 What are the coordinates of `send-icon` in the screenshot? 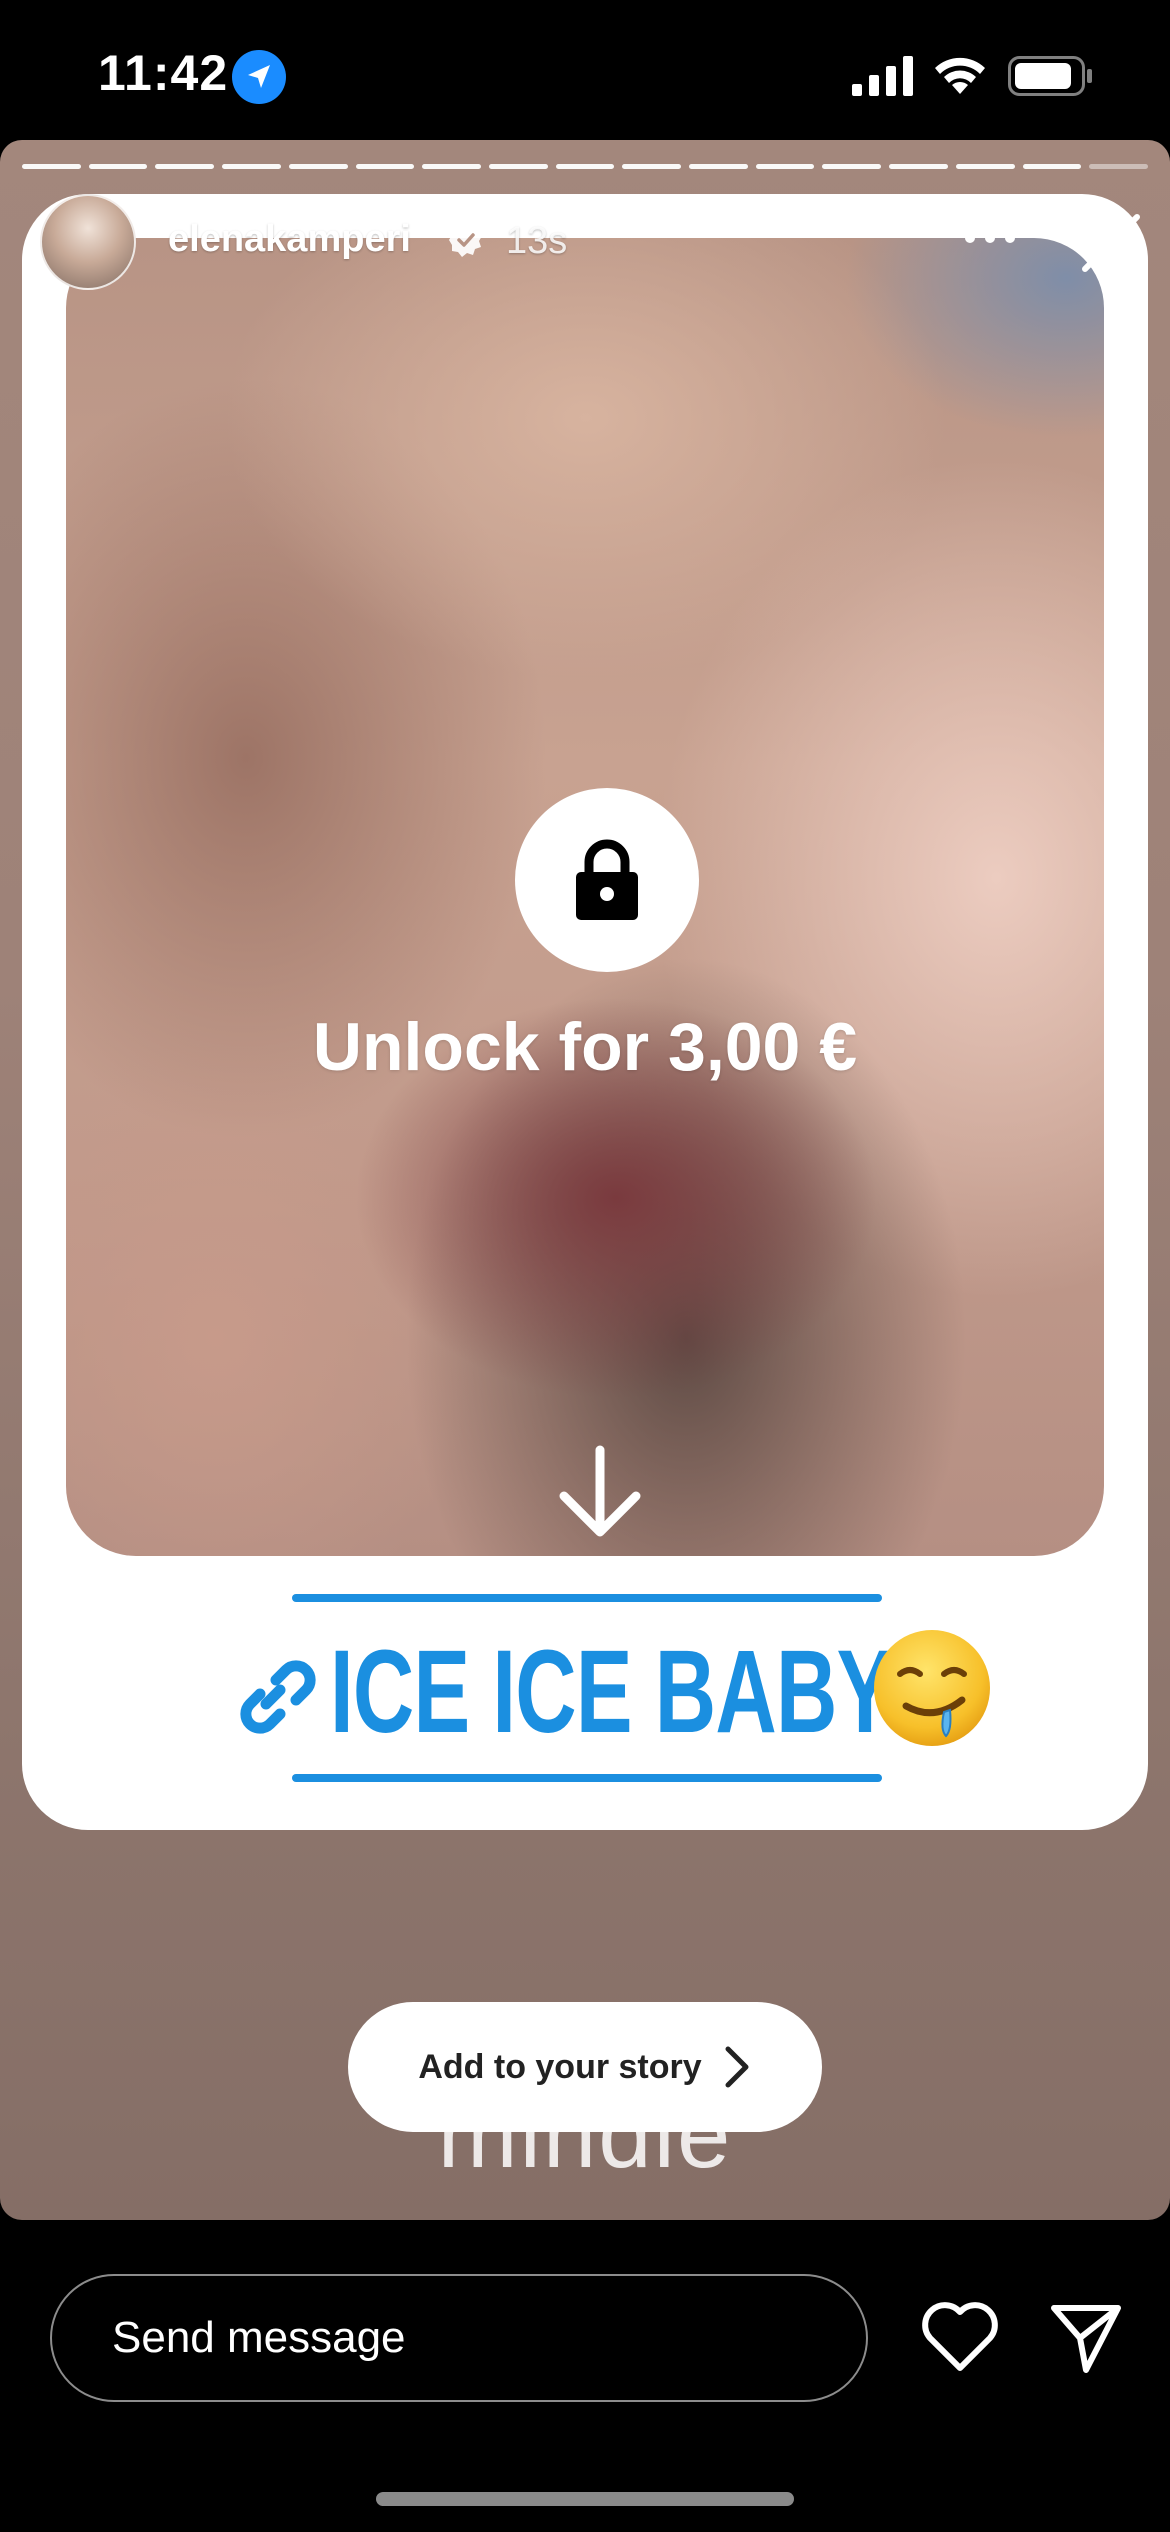 It's located at (1086, 2338).